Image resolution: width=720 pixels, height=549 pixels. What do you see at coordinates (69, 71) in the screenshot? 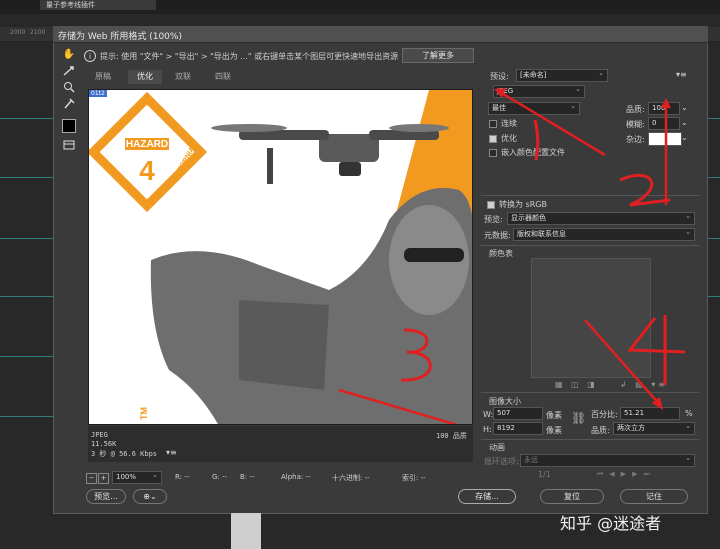
I see `slice-select-tool-icon` at bounding box center [69, 71].